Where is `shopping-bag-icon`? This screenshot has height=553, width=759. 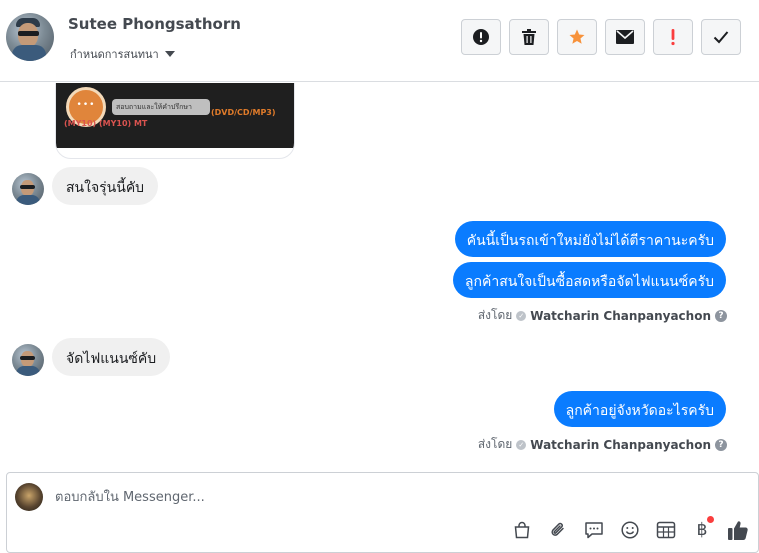
shopping-bag-icon is located at coordinates (522, 530).